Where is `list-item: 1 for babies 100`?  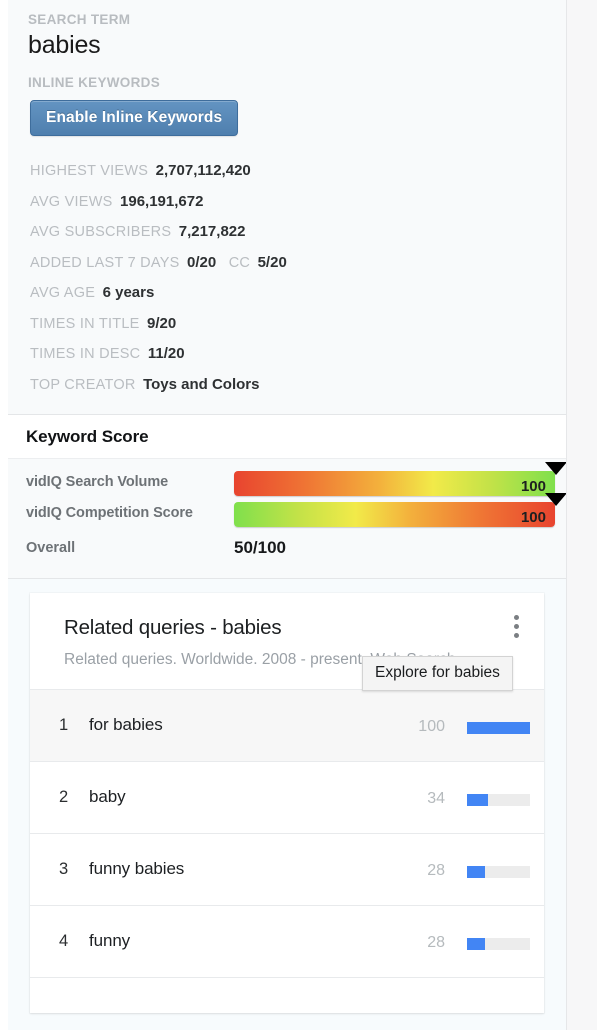 list-item: 1 for babies 100 is located at coordinates (287, 726).